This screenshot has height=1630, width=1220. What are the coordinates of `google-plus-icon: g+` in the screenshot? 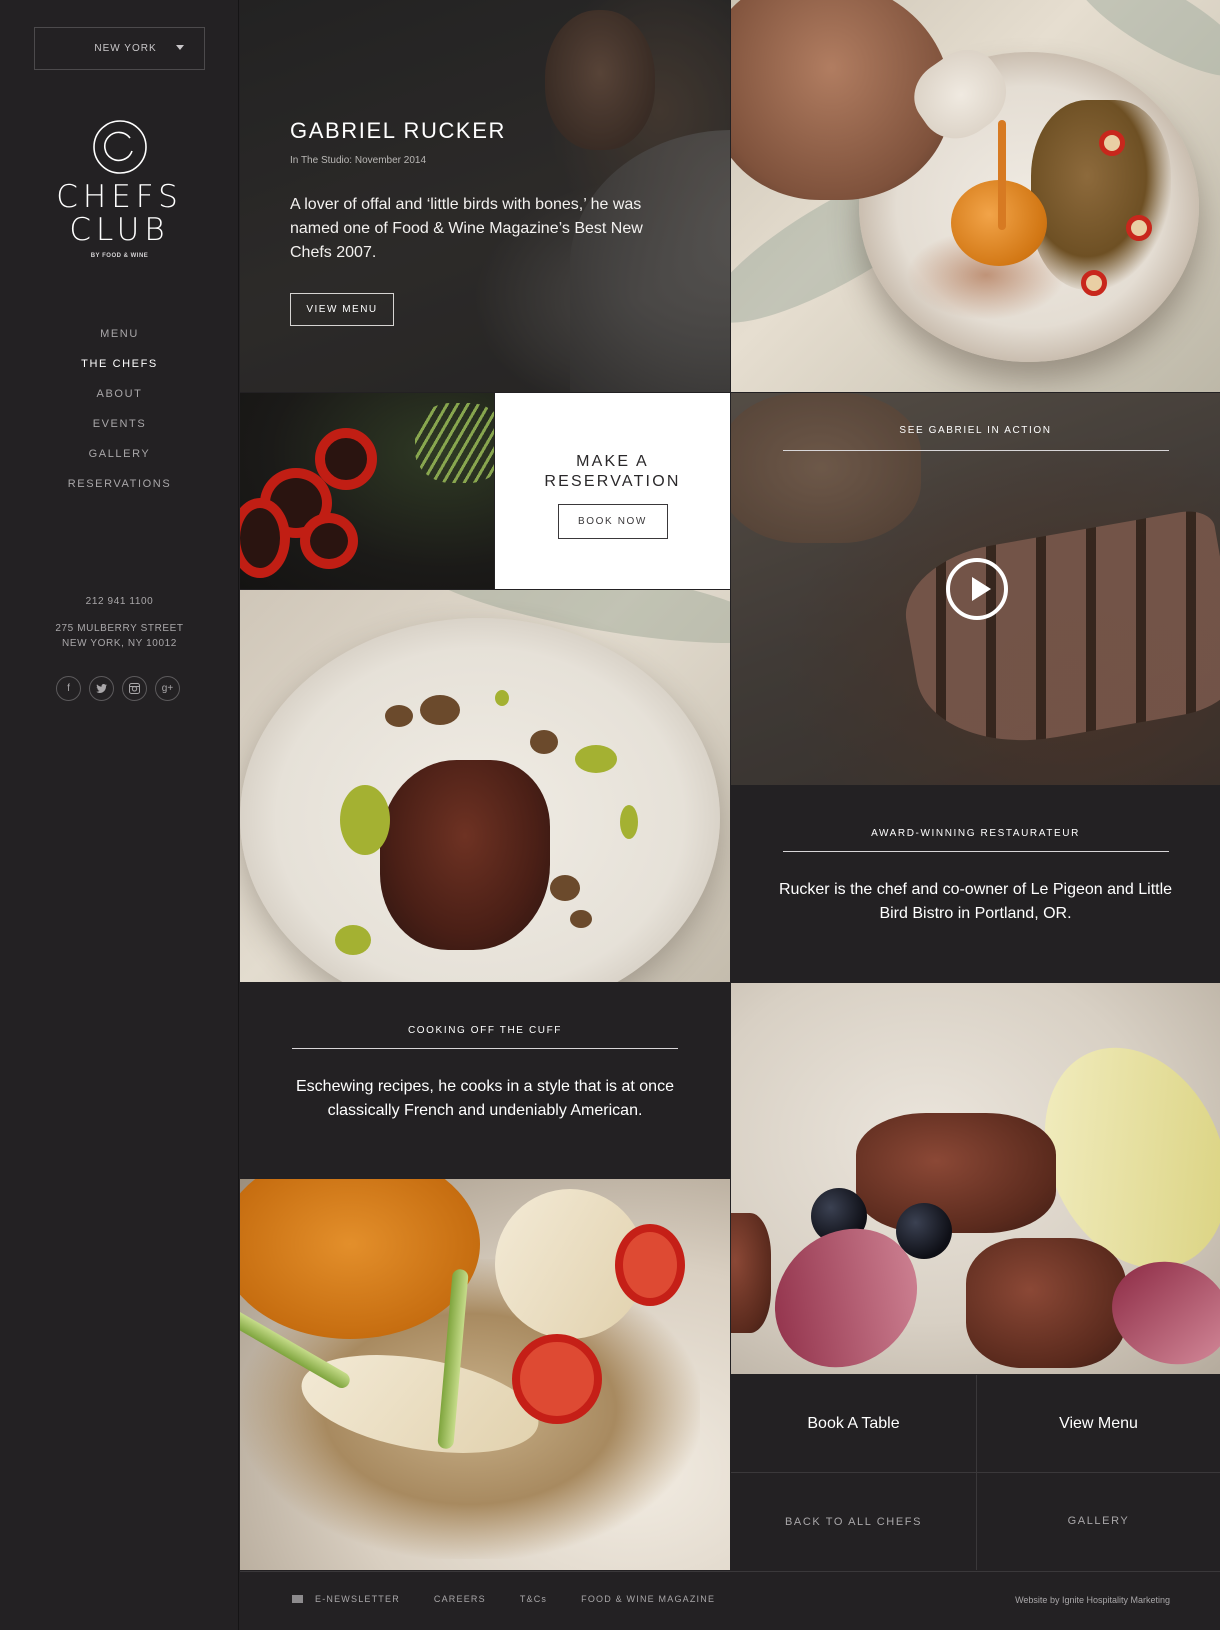 It's located at (167, 688).